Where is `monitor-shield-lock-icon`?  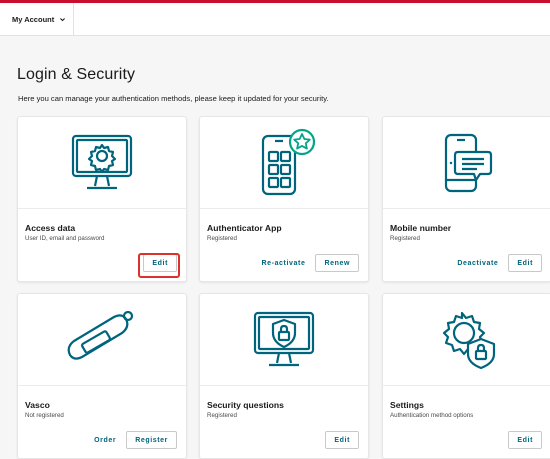 monitor-shield-lock-icon is located at coordinates (284, 338).